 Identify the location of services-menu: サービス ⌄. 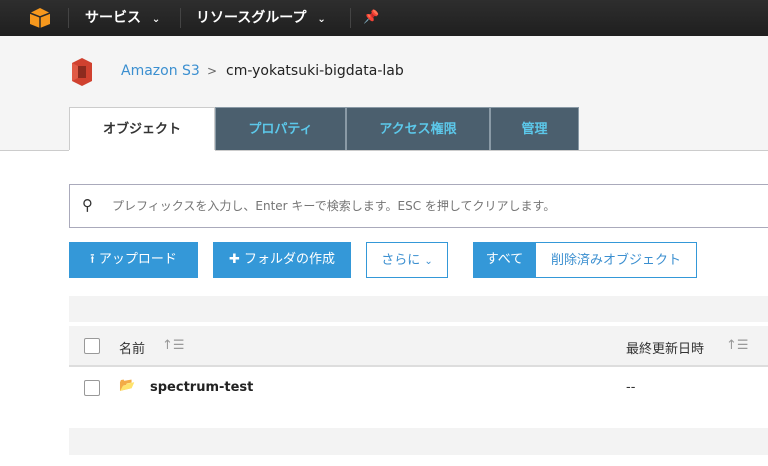
(122, 18).